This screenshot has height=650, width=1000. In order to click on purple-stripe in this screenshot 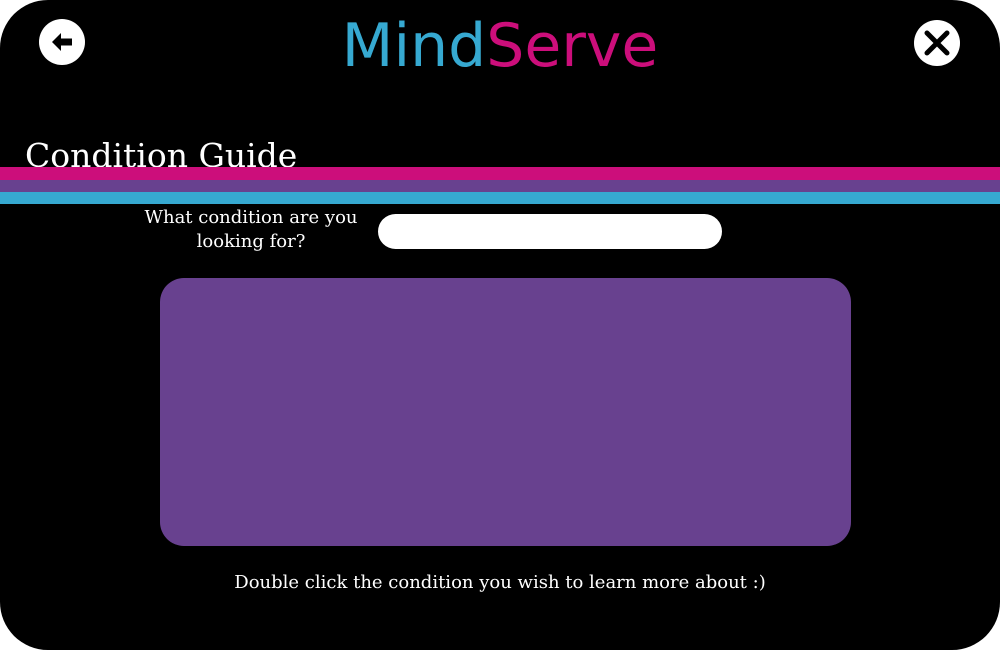, I will do `click(500, 186)`.